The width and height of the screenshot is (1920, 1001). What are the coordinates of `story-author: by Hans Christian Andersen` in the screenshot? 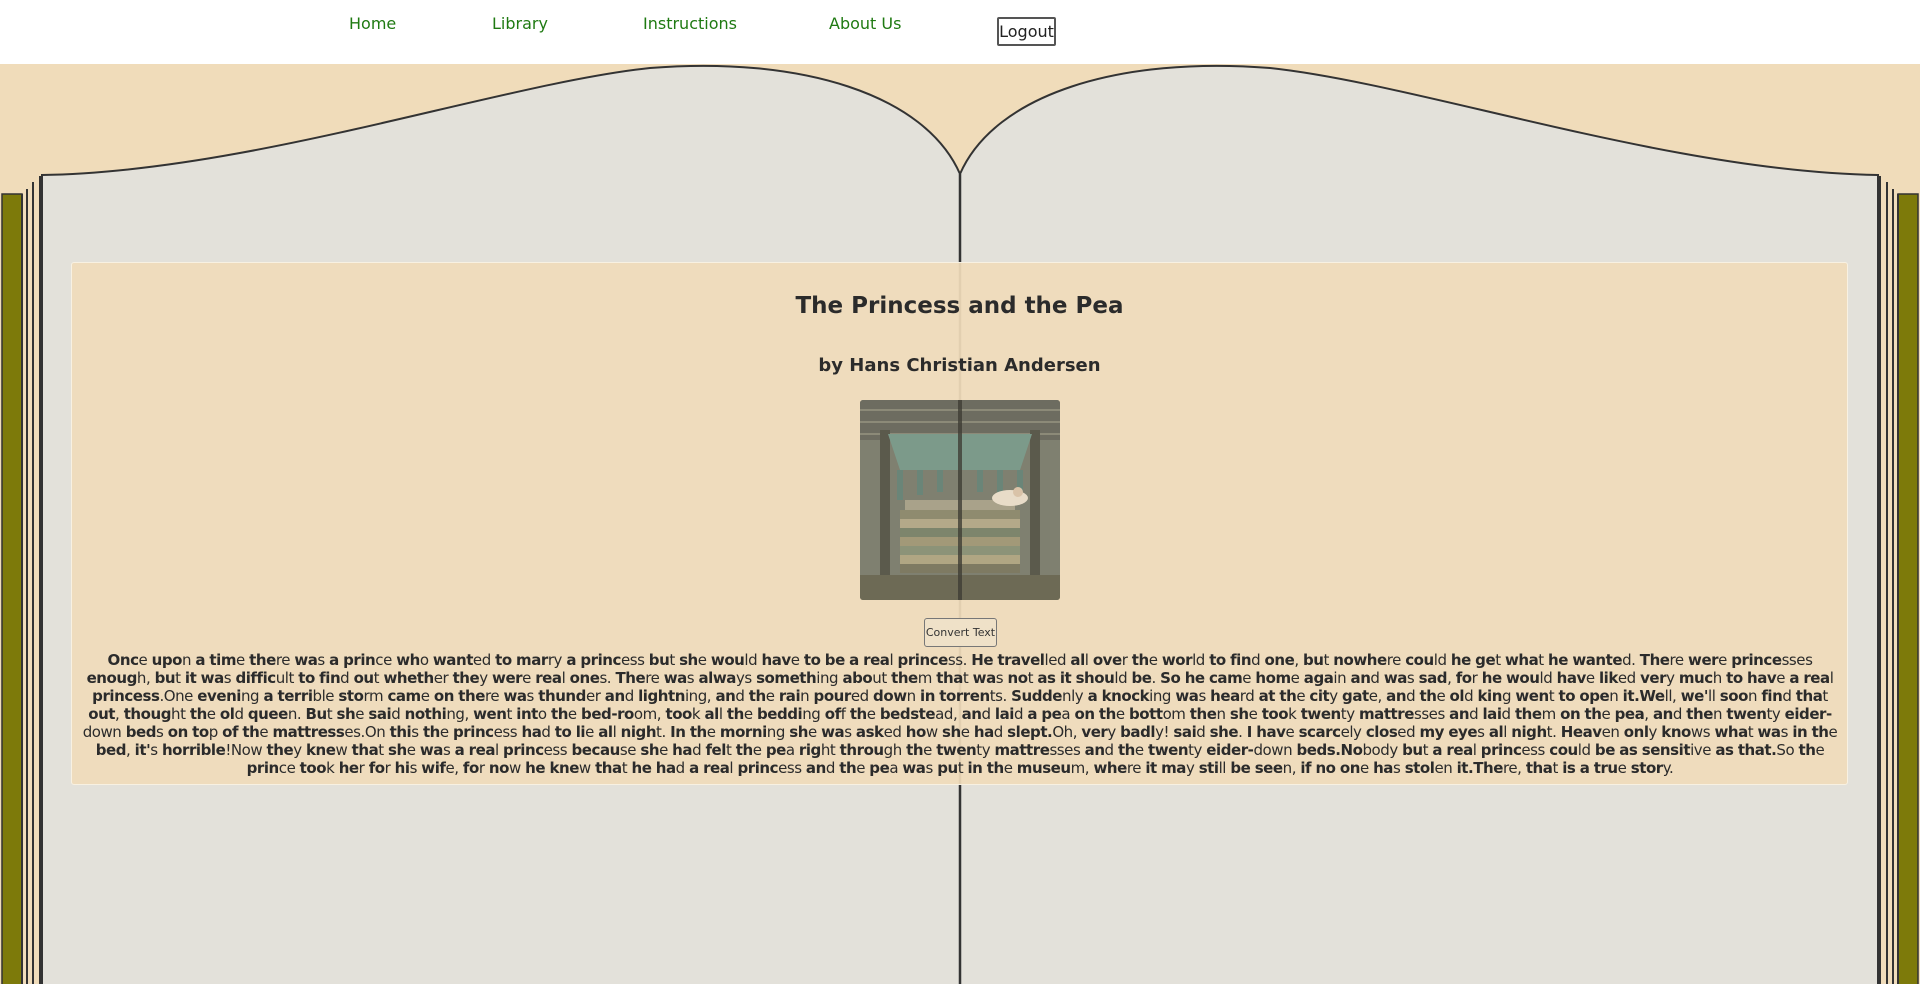 It's located at (959, 365).